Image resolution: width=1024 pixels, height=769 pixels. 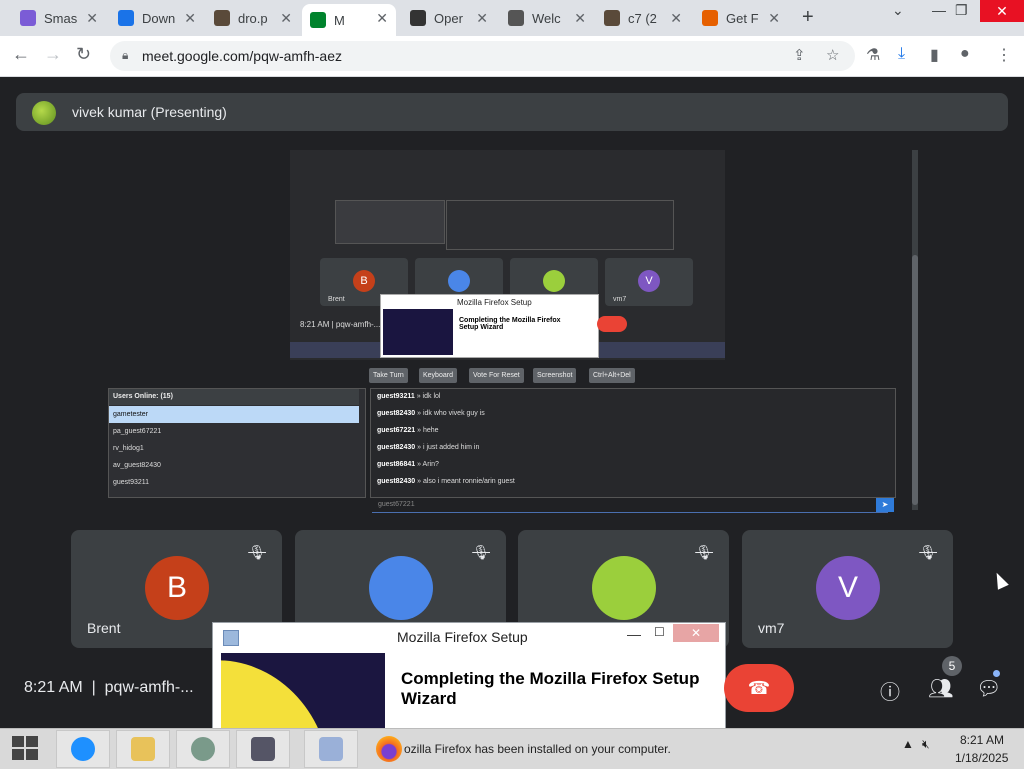 I want to click on tab-search-chevron-icon: ⌄, so click(x=898, y=10).